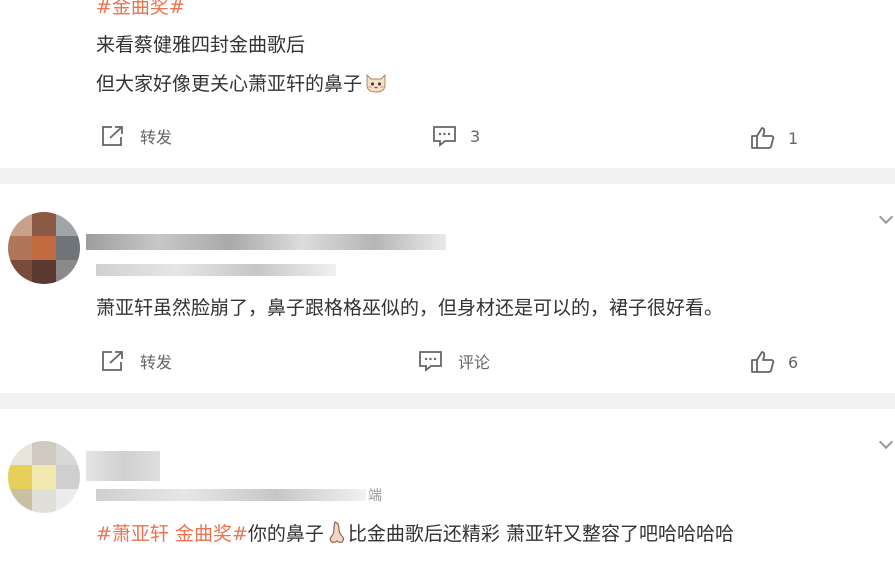 Image resolution: width=895 pixels, height=577 pixels. Describe the element at coordinates (201, 45) in the screenshot. I see `post-text-line: 来看蔡健雅四封金曲歌后` at that location.